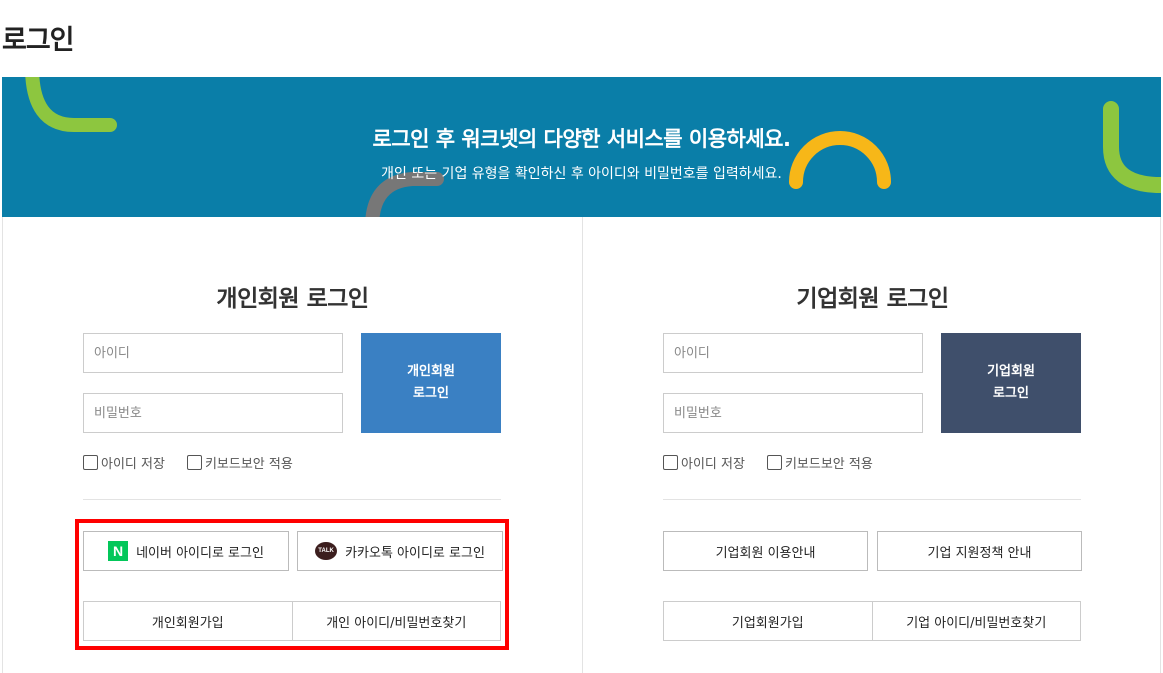 Image resolution: width=1163 pixels, height=673 pixels. What do you see at coordinates (213, 353) in the screenshot?
I see `personal-id-input` at bounding box center [213, 353].